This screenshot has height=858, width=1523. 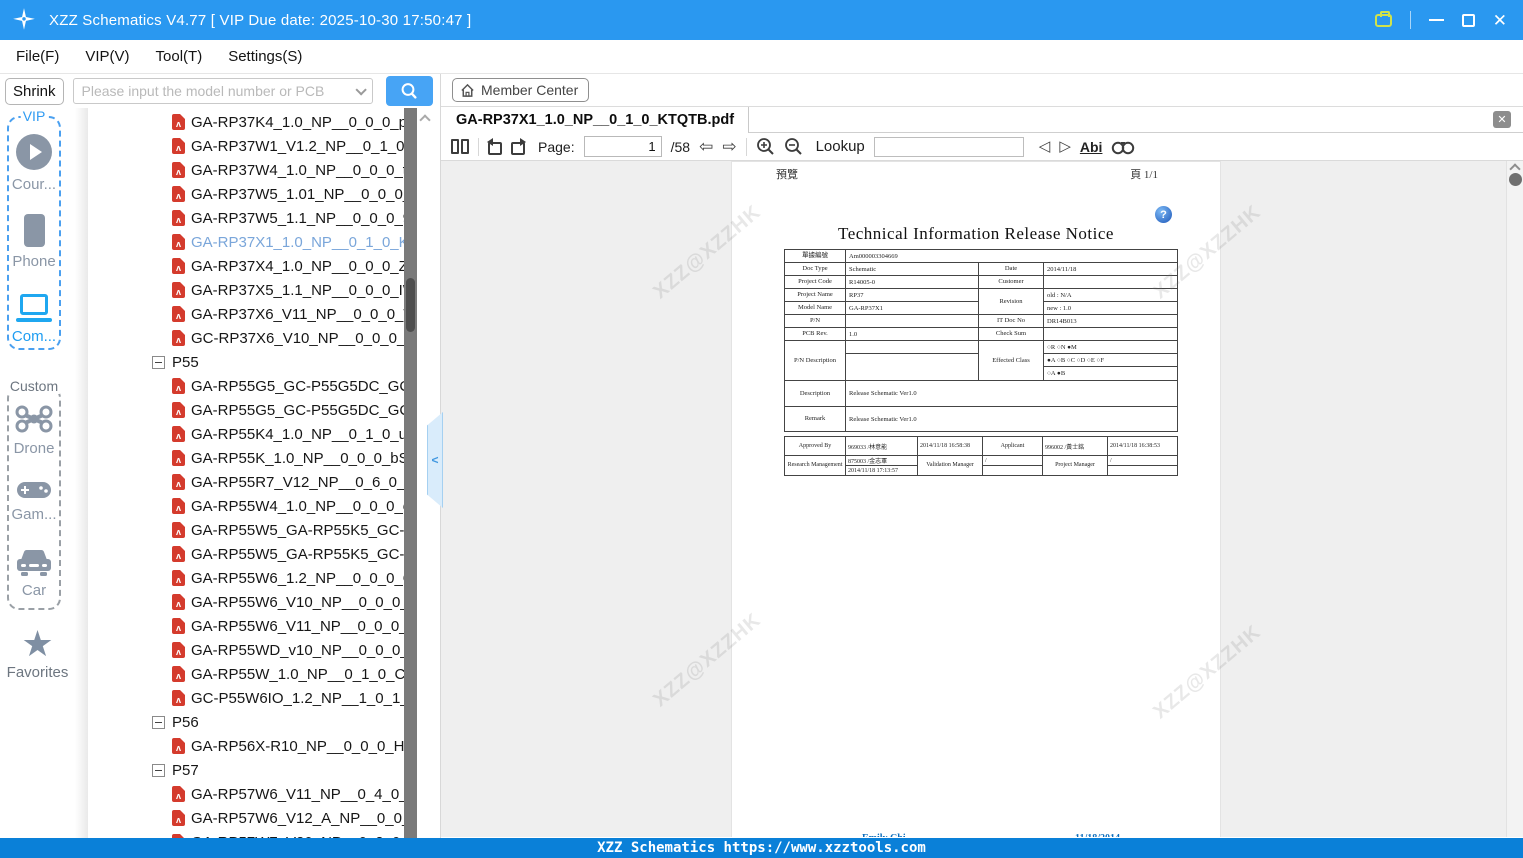 I want to click on menu-tool: Tool(T), so click(x=179, y=56).